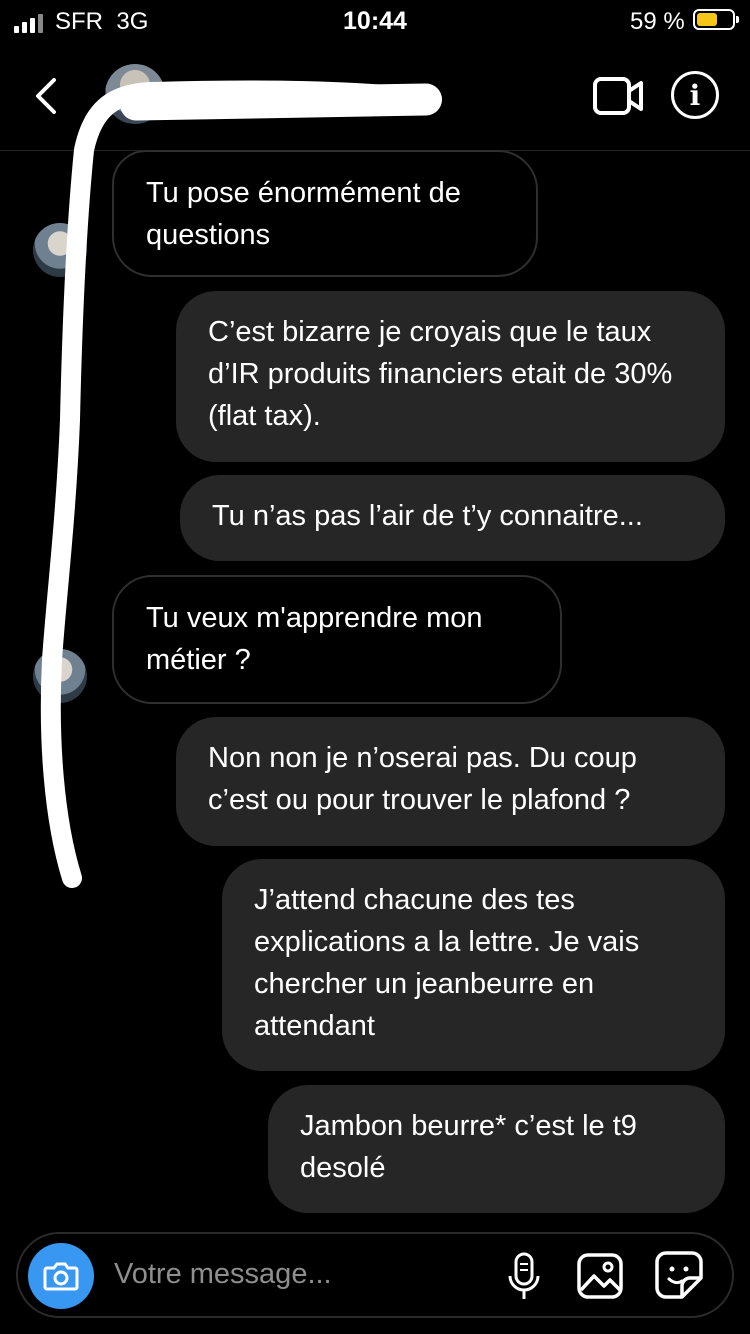 The height and width of the screenshot is (1334, 750). I want to click on battery-icon, so click(716, 19).